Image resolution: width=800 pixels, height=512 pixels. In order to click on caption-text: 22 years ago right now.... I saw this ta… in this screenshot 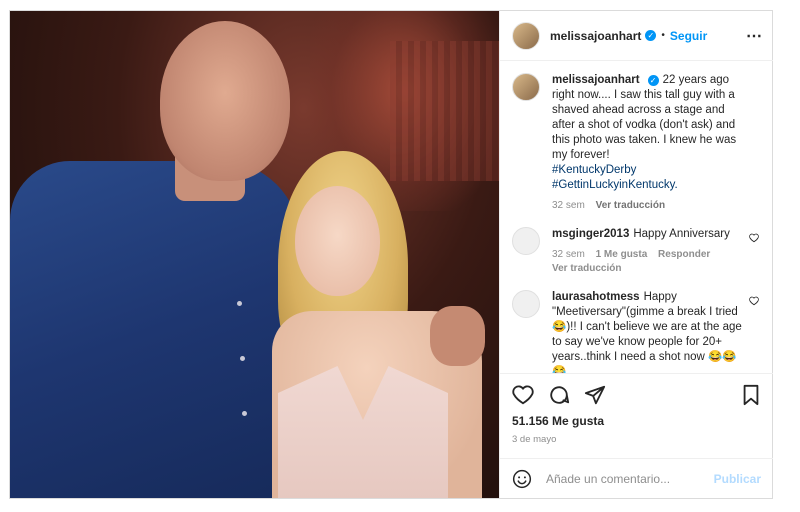, I will do `click(644, 117)`.